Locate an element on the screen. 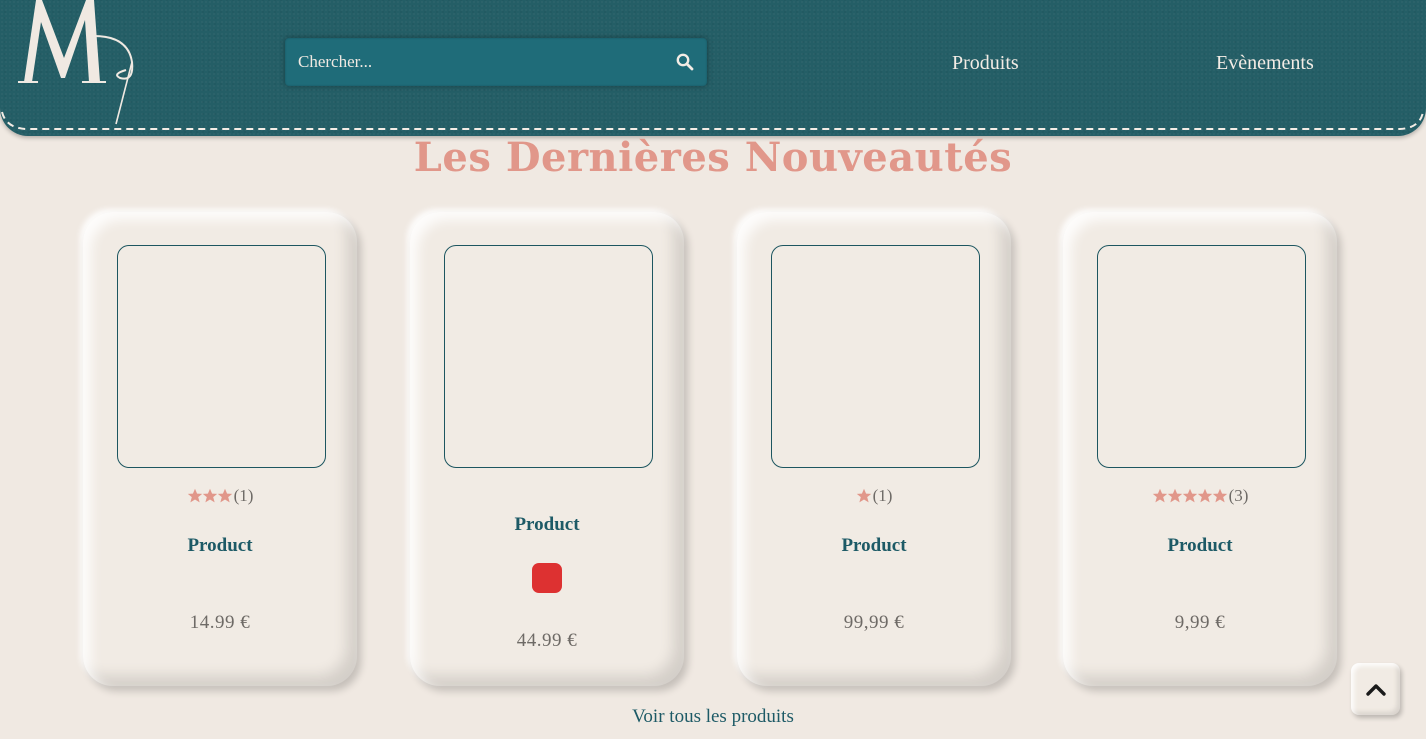  product-price: 9,99 € is located at coordinates (1200, 622).